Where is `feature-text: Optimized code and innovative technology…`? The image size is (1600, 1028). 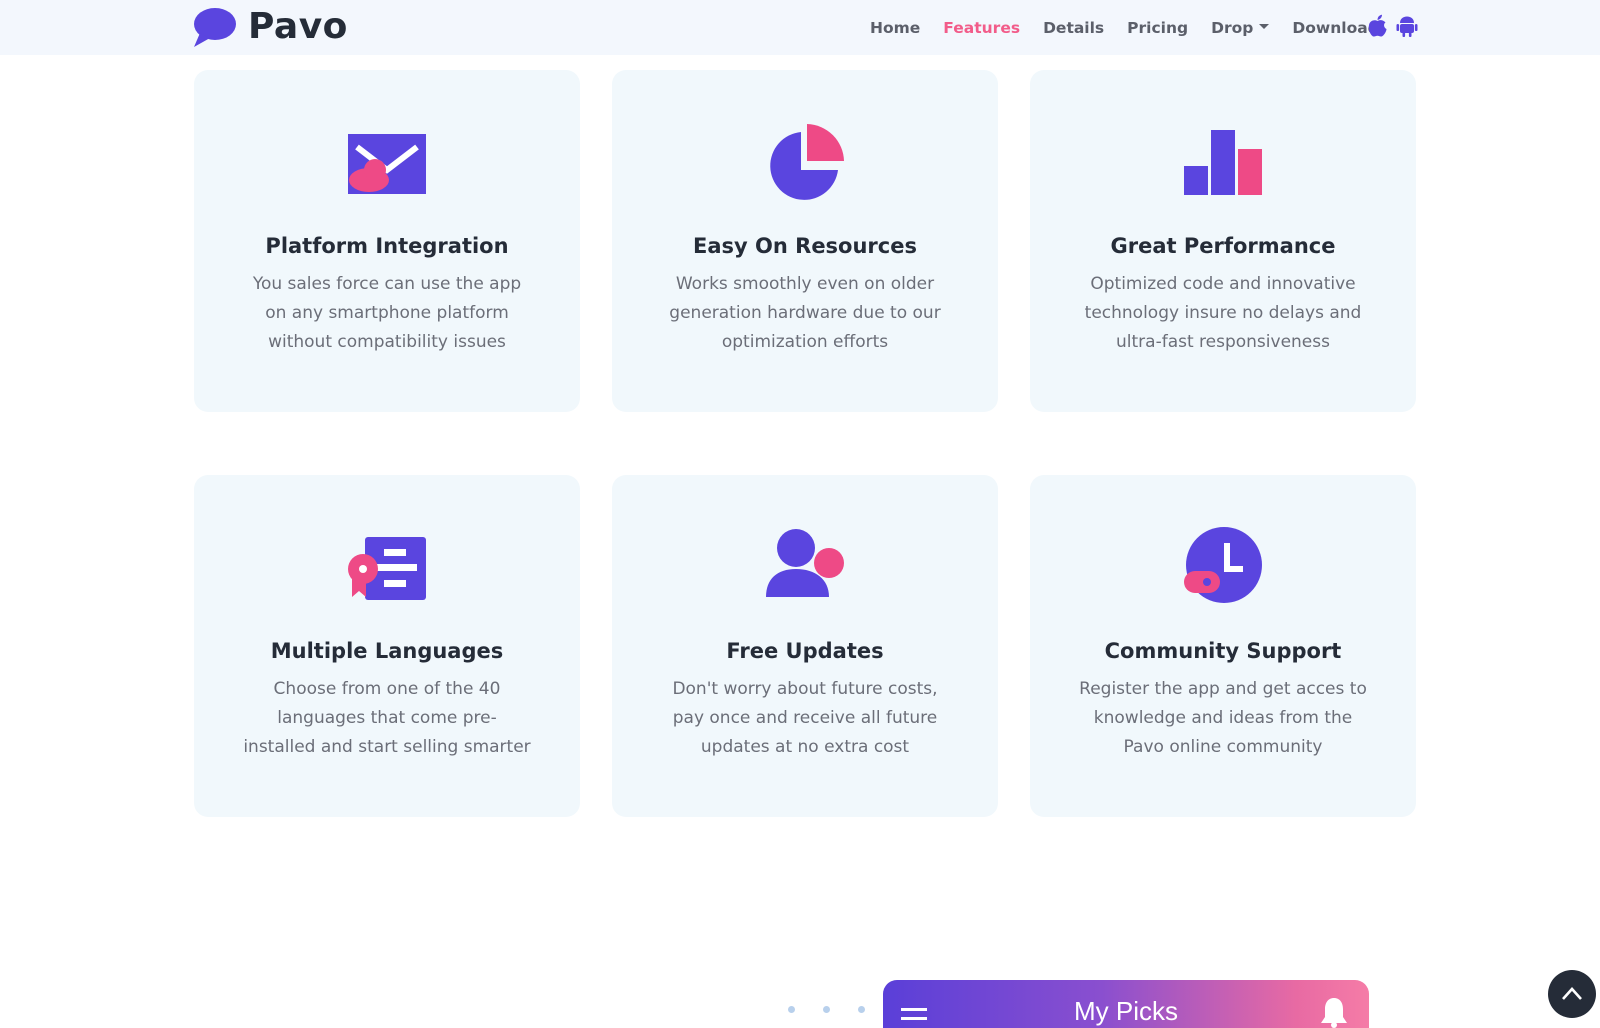 feature-text: Optimized code and innovative technology… is located at coordinates (1223, 313).